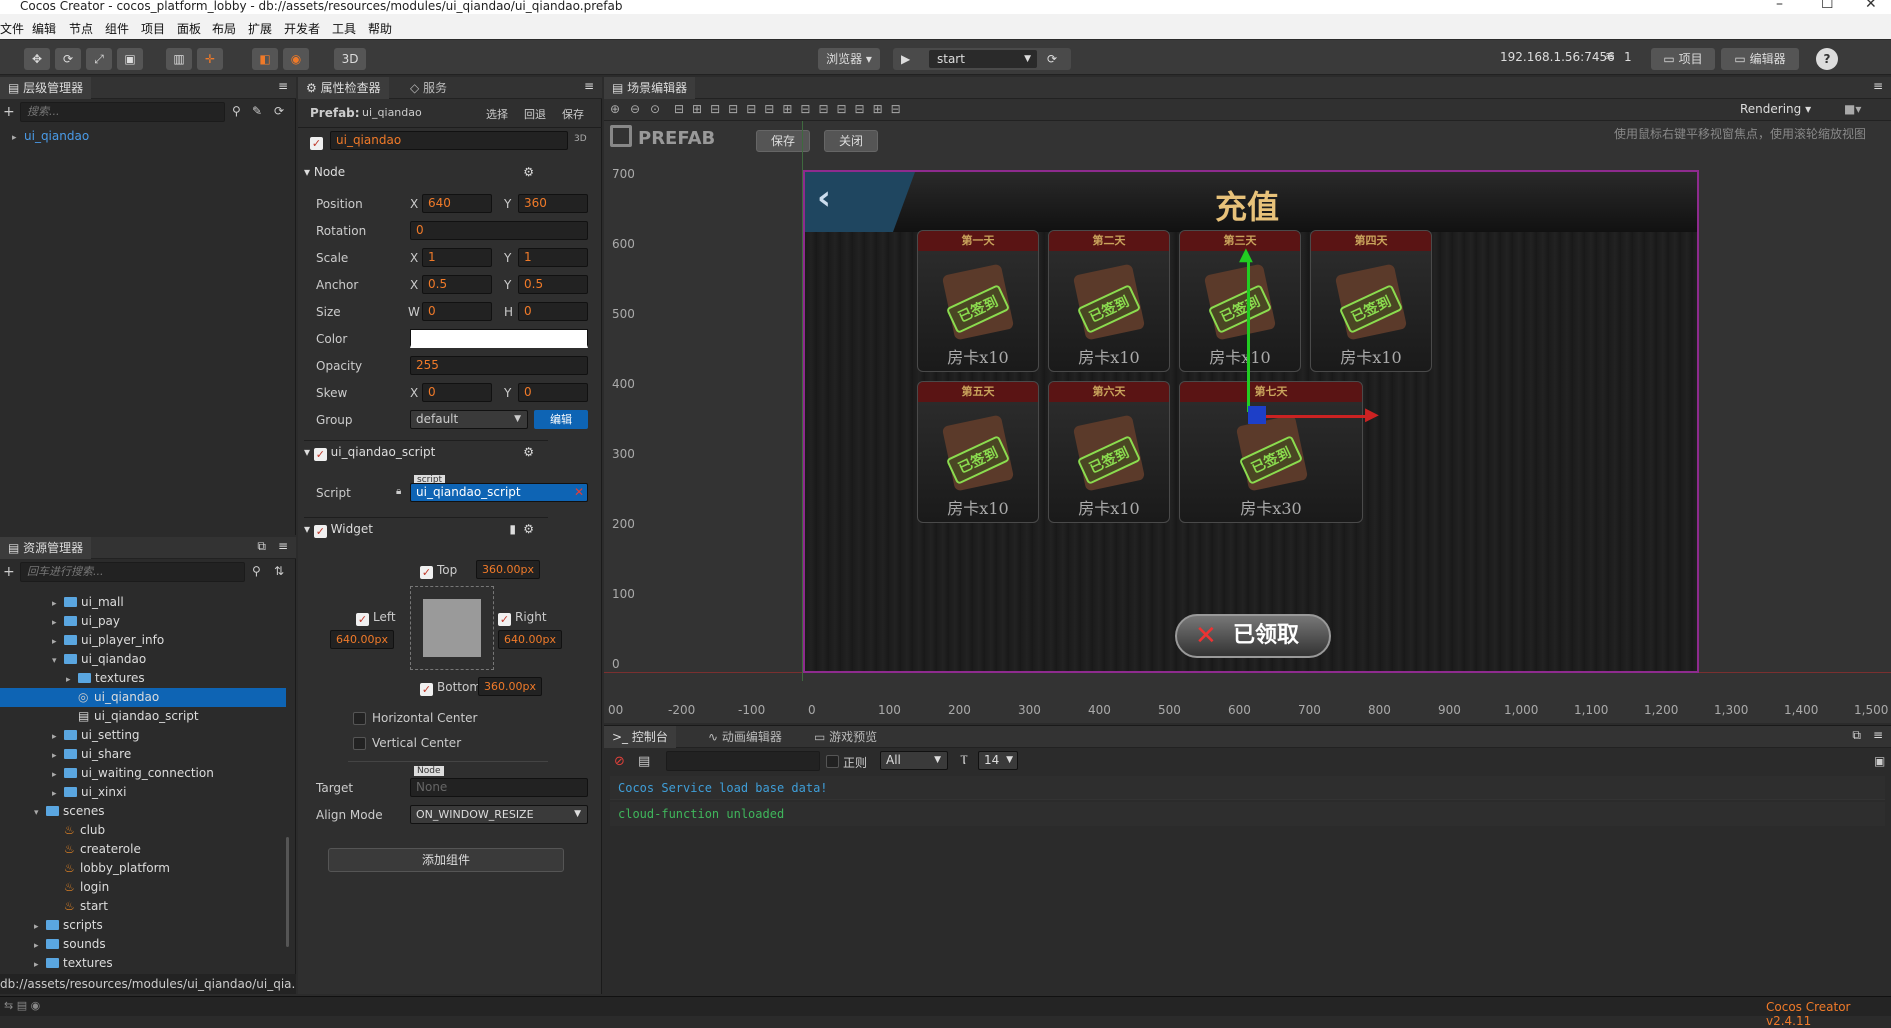 This screenshot has height=1028, width=1891. What do you see at coordinates (143, 754) in the screenshot?
I see `asset-item: ▸ ui_share` at bounding box center [143, 754].